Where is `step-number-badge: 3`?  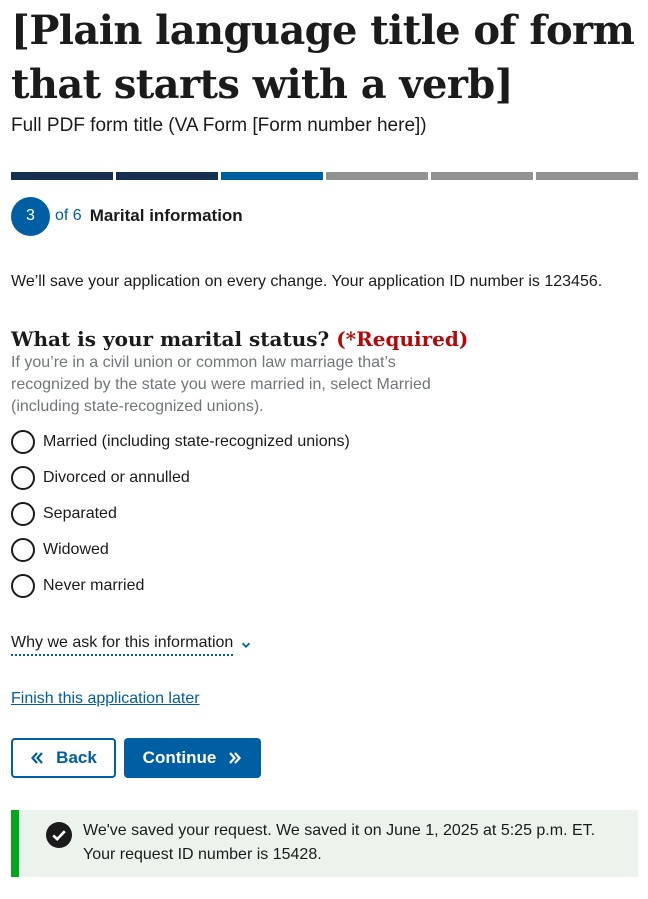
step-number-badge: 3 is located at coordinates (30, 216).